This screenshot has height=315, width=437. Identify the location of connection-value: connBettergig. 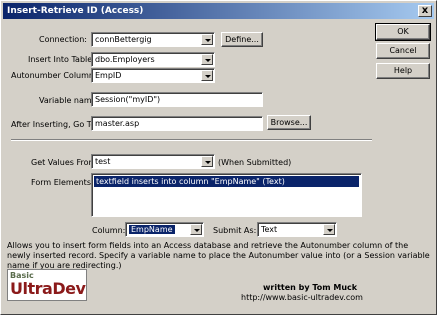
(123, 39).